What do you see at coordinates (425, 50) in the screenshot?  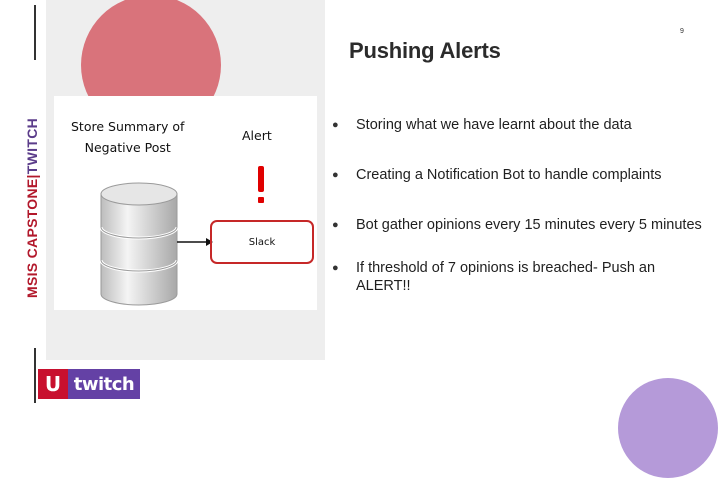 I see `slide-title: Pushing Alerts` at bounding box center [425, 50].